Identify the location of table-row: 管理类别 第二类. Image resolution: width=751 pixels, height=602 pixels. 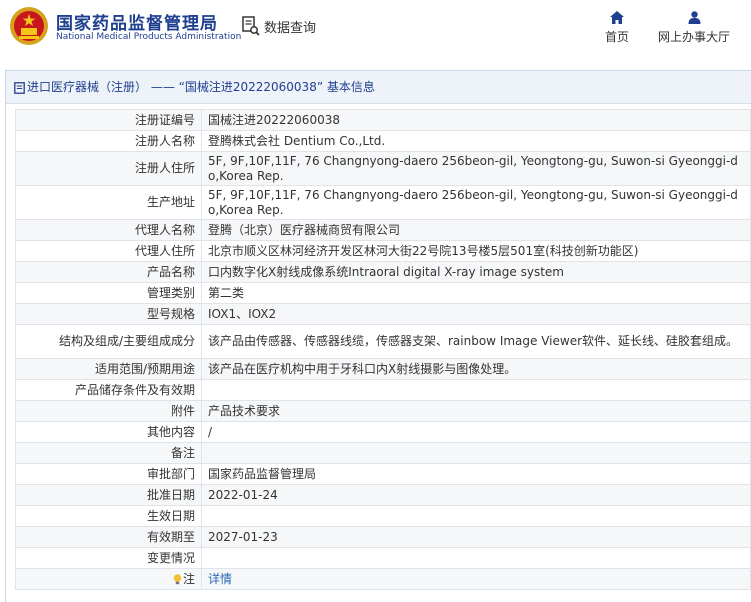
(383, 293).